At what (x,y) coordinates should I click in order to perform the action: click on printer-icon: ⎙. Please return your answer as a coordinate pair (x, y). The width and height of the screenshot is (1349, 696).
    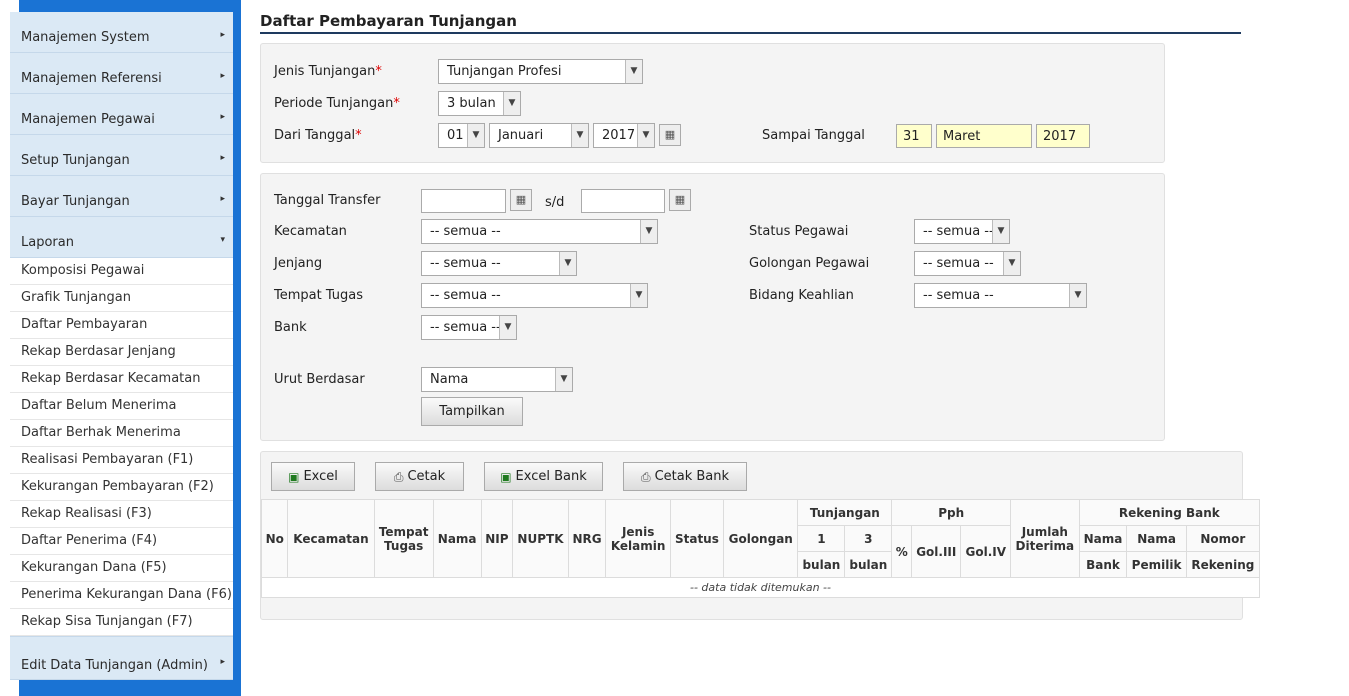
    Looking at the image, I should click on (398, 476).